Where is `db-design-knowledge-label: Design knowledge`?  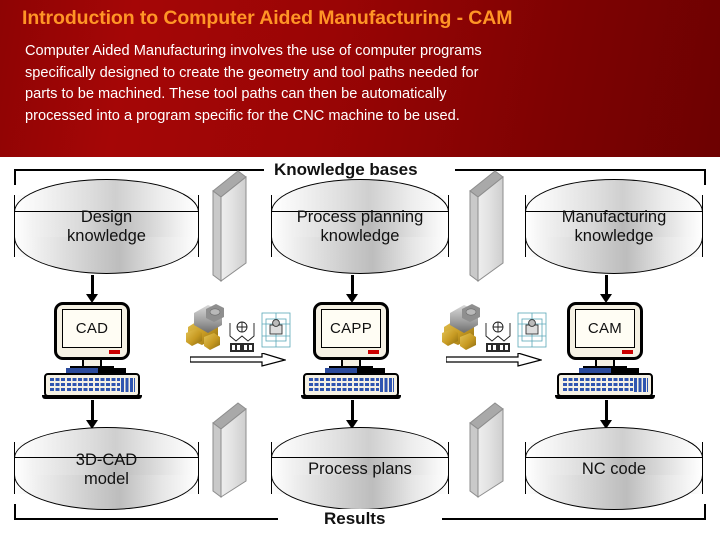
db-design-knowledge-label: Design knowledge is located at coordinates (106, 226).